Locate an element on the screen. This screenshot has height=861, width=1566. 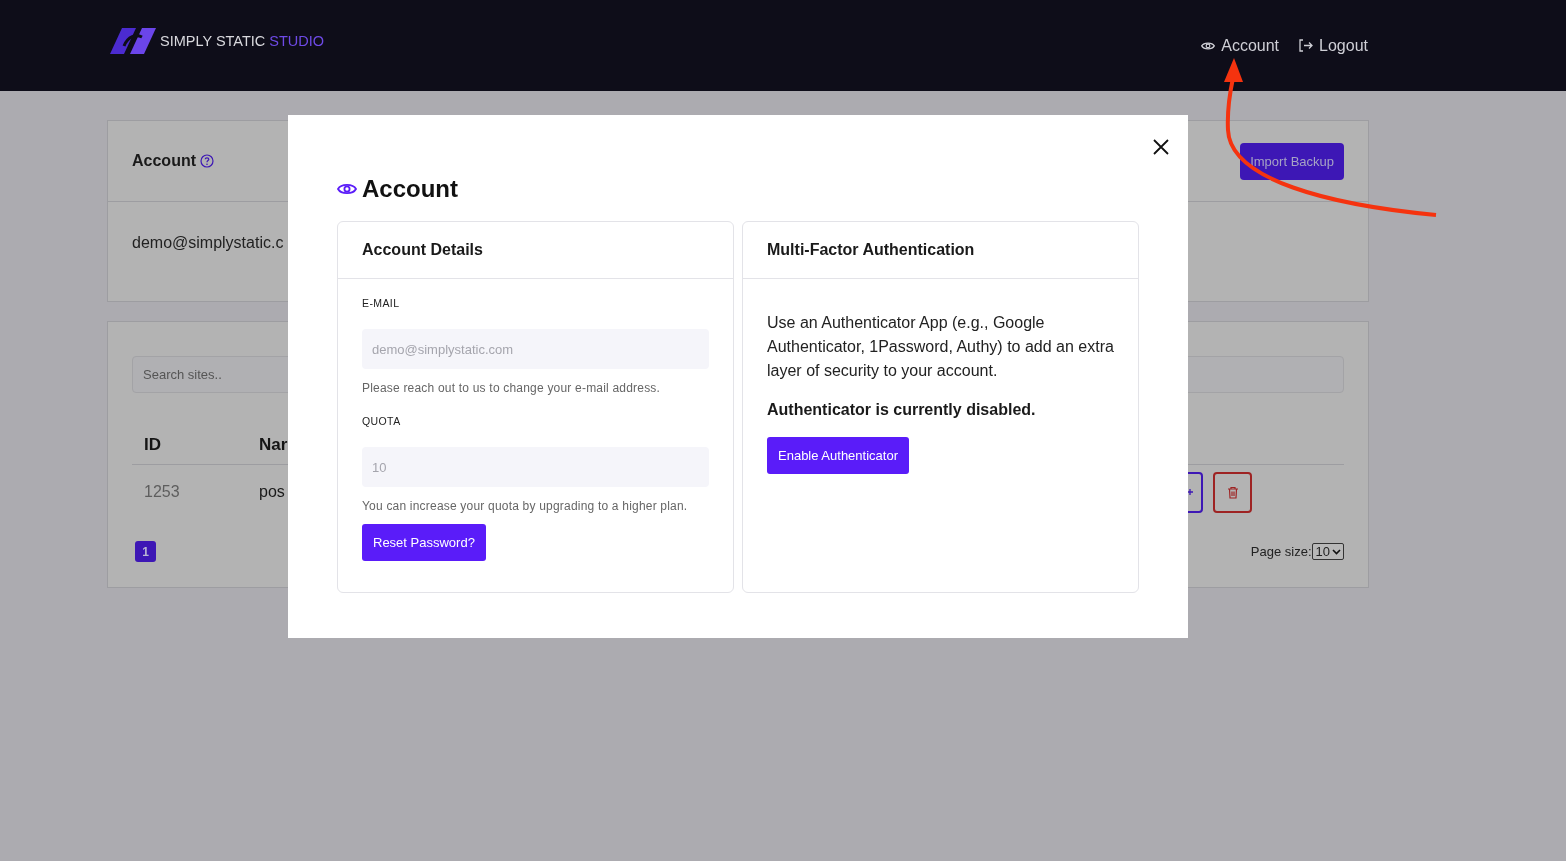
panel-title: Multi-Factor Authentication is located at coordinates (871, 250).